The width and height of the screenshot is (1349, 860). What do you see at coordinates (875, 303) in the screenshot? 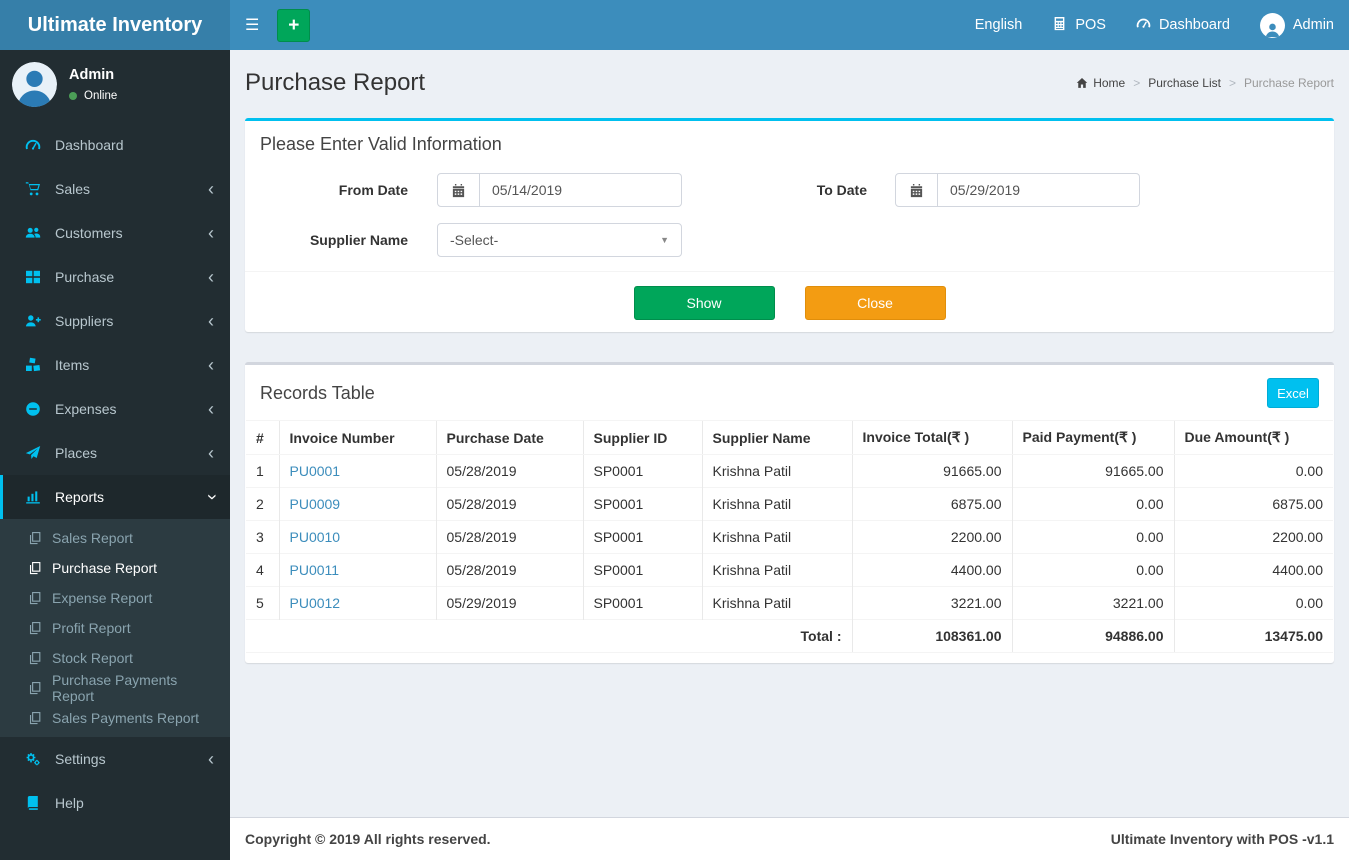
I see `close-button: Close` at bounding box center [875, 303].